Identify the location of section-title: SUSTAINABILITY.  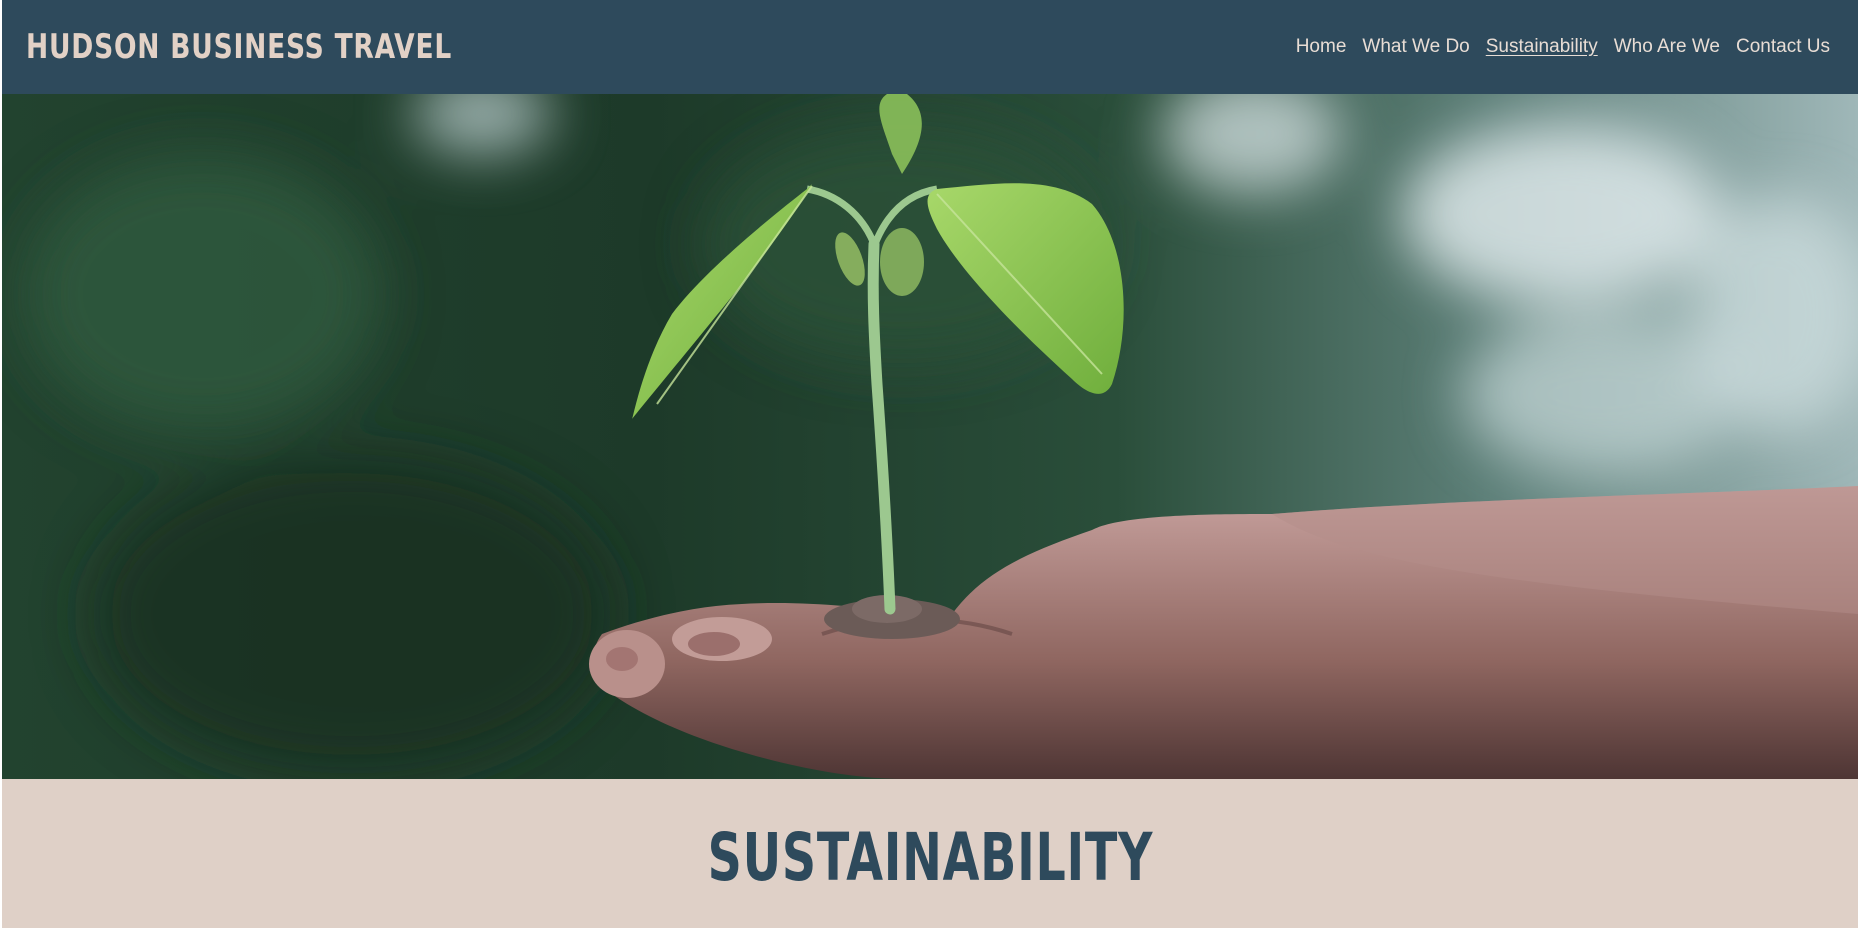
(930, 857).